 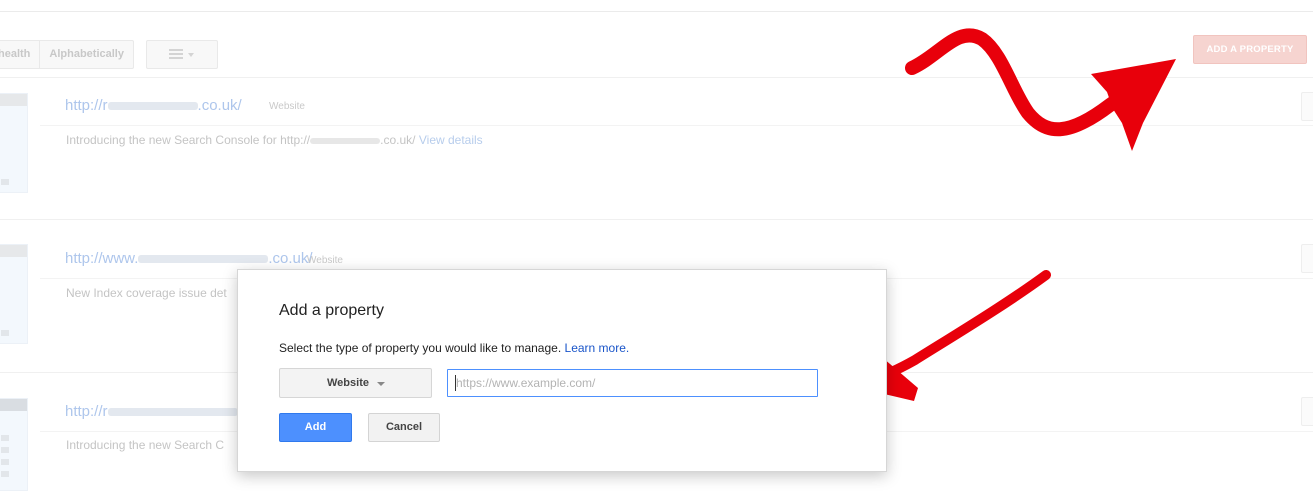 I want to click on annotation-arrow-top, so click(x=1040, y=89).